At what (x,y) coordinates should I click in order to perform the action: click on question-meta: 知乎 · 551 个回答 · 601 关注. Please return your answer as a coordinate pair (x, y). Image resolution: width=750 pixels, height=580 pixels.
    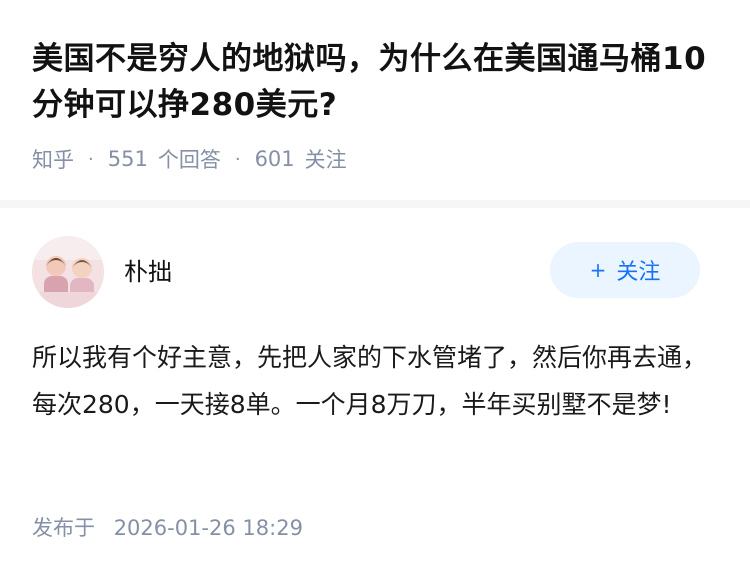
    Looking at the image, I should click on (189, 159).